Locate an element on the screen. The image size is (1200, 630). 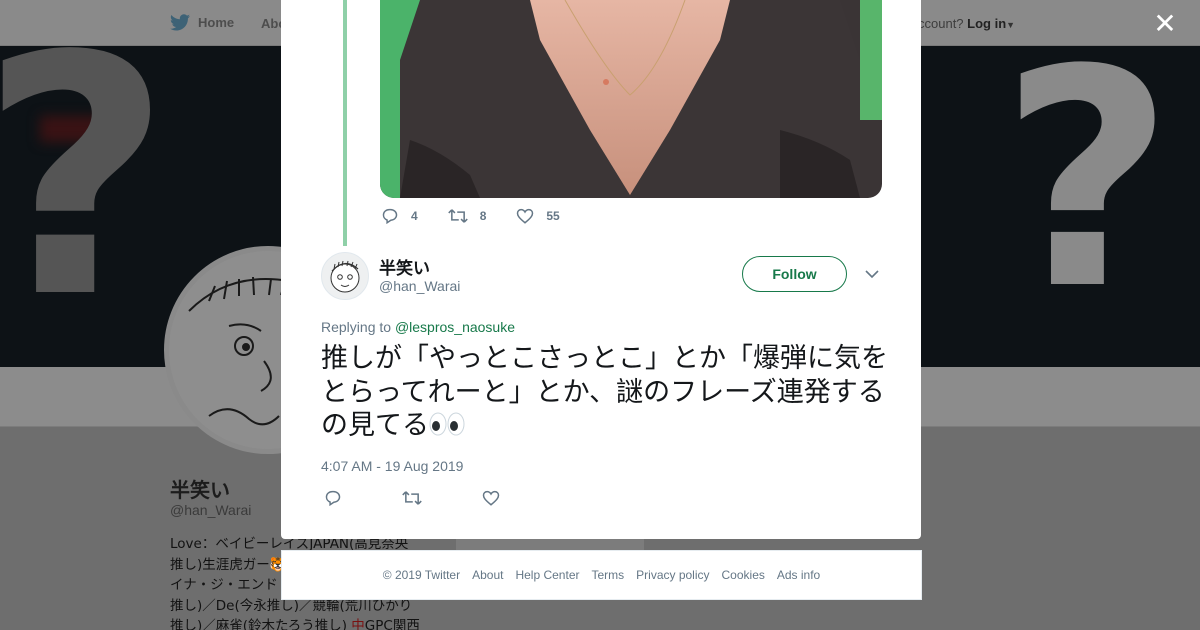
replying-to: Replying to @lespros_naosuke is located at coordinates (418, 327).